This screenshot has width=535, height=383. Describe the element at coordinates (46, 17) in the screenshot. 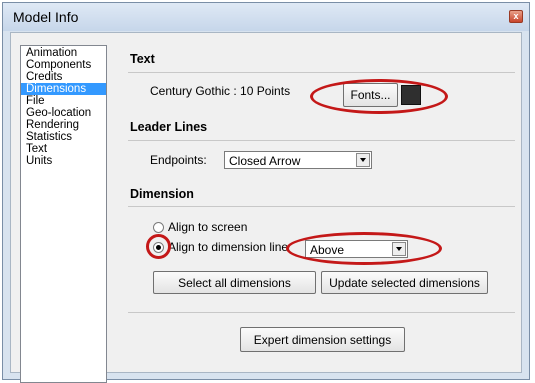

I see `window-title: Model Info` at that location.